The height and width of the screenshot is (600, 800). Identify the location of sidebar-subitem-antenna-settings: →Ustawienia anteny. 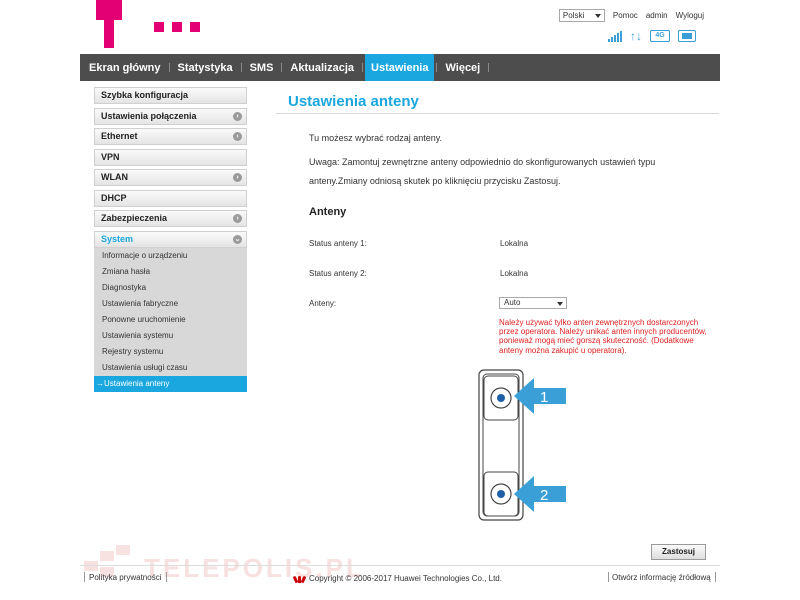
(170, 383).